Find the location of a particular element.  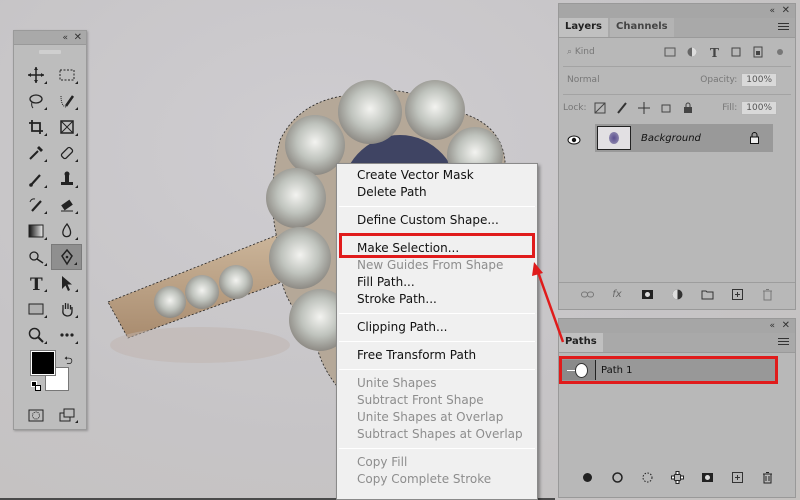

lock-label: Lock: is located at coordinates (575, 108).